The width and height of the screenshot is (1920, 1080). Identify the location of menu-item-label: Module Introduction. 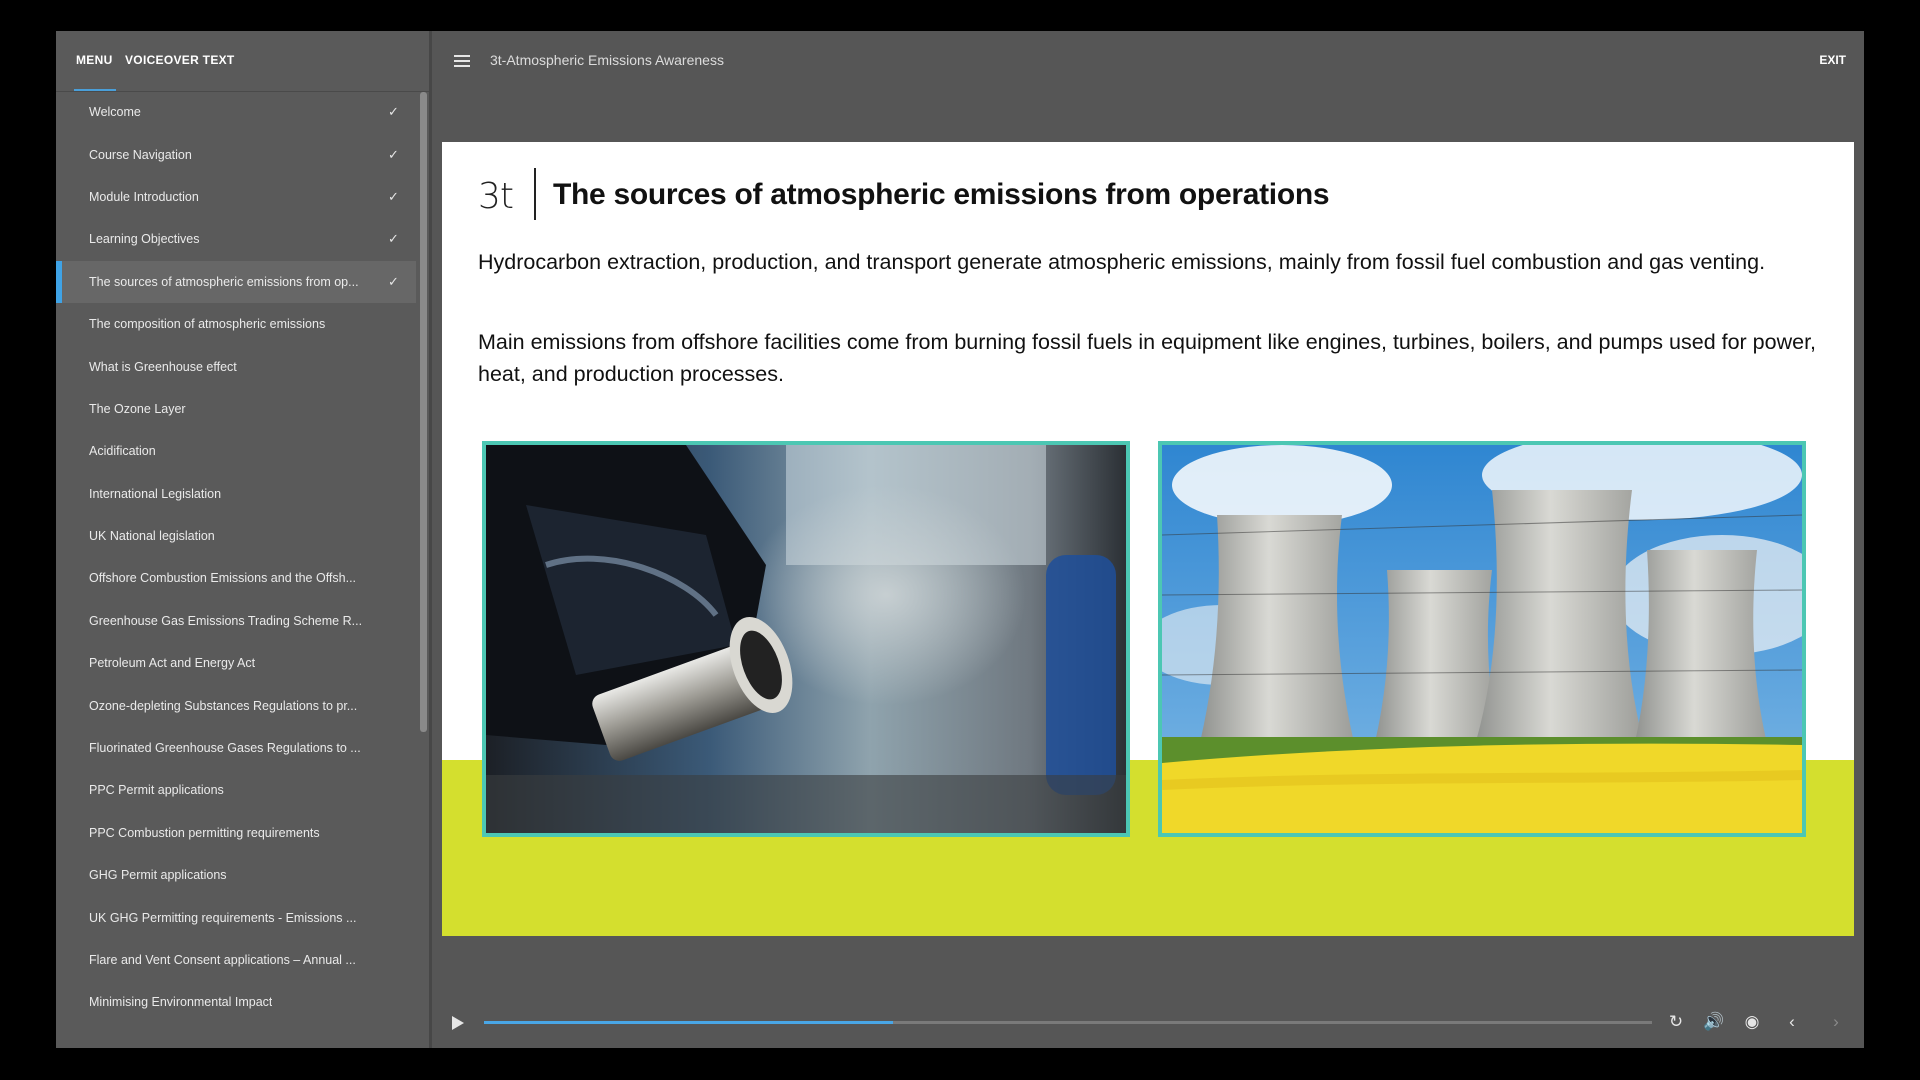
(144, 196).